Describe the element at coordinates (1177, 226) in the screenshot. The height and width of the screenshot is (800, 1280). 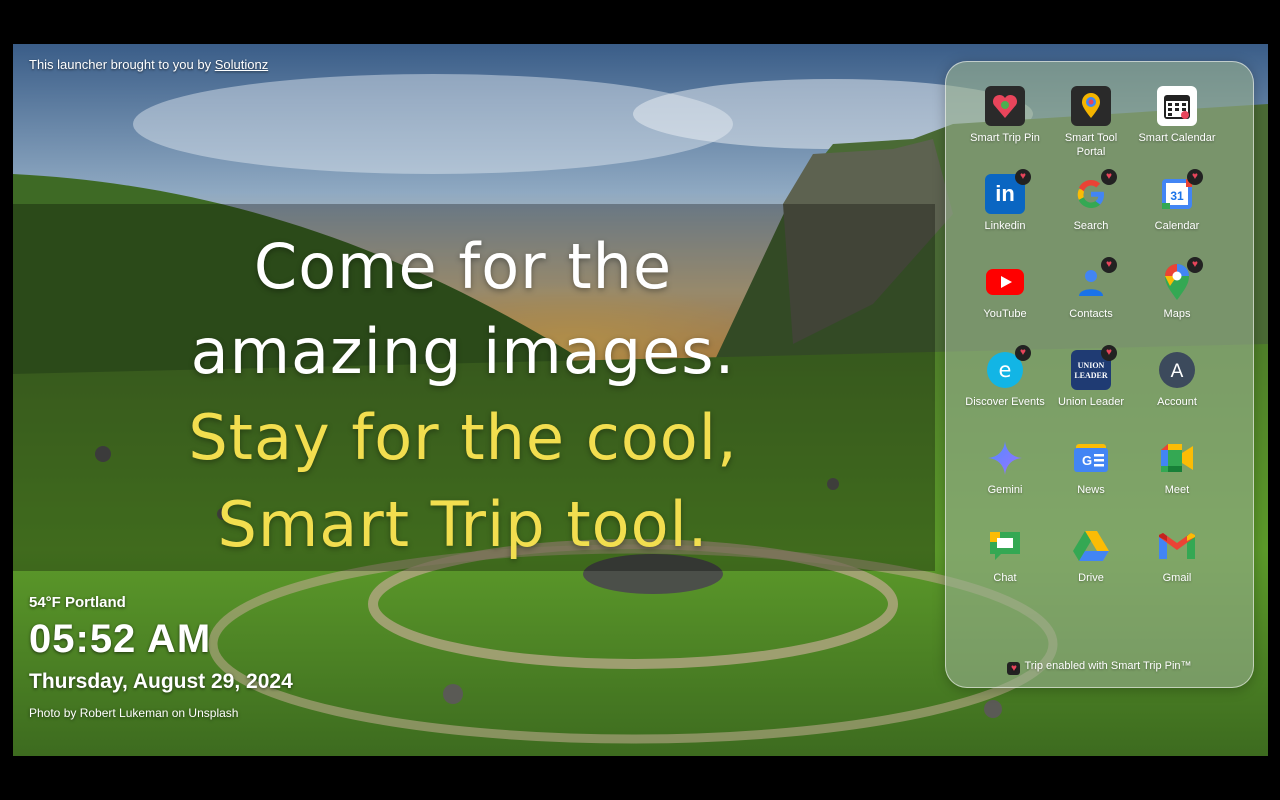
I see `app-label: Calendar` at that location.